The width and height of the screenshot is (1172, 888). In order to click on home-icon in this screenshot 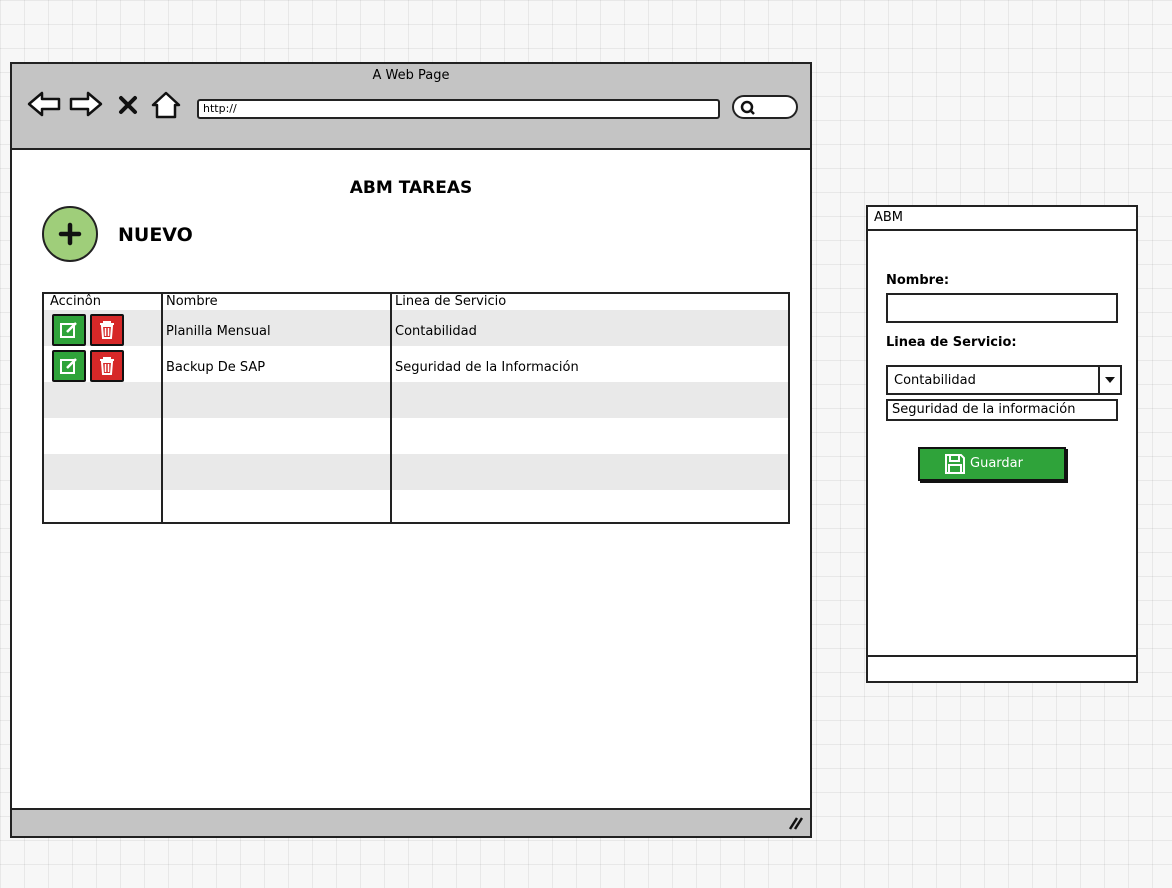, I will do `click(166, 105)`.